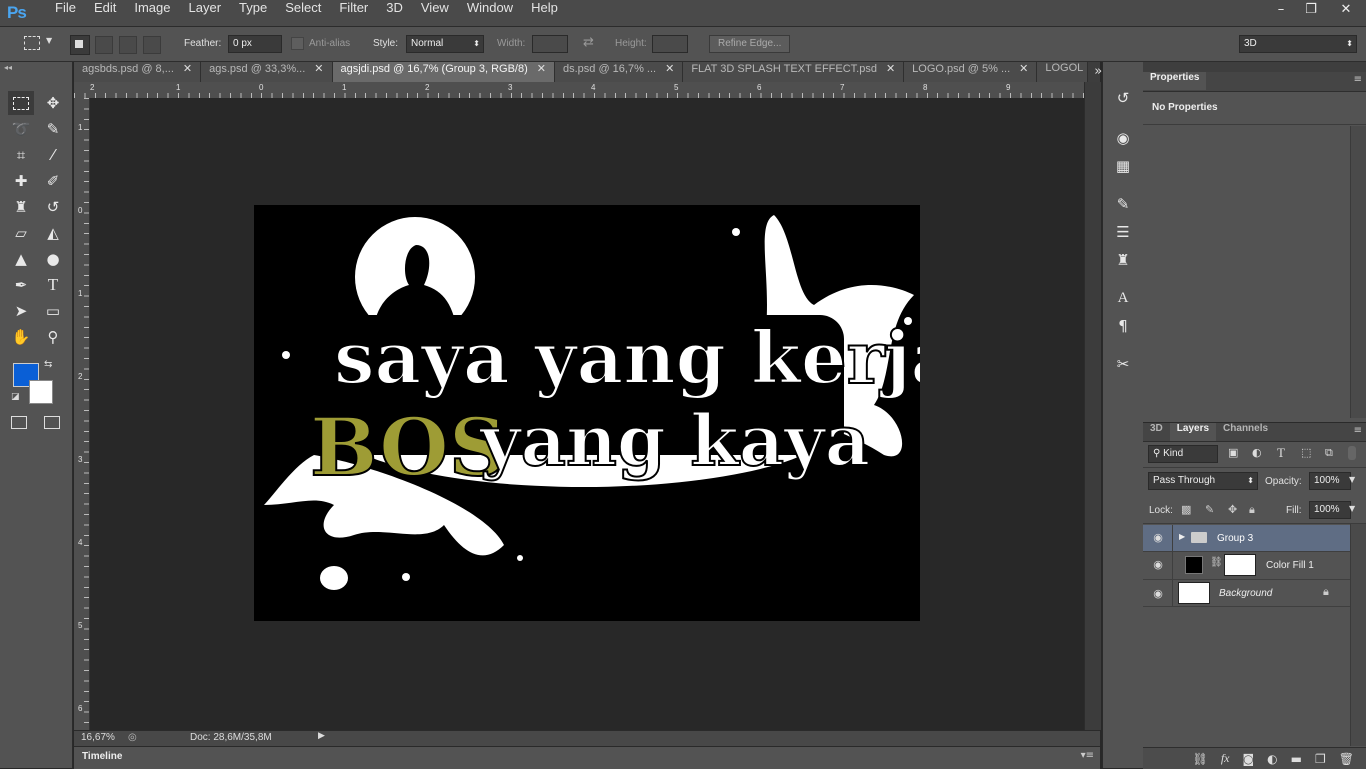  Describe the element at coordinates (53, 155) in the screenshot. I see `eyedropper-tool-icon: ⁄` at that location.